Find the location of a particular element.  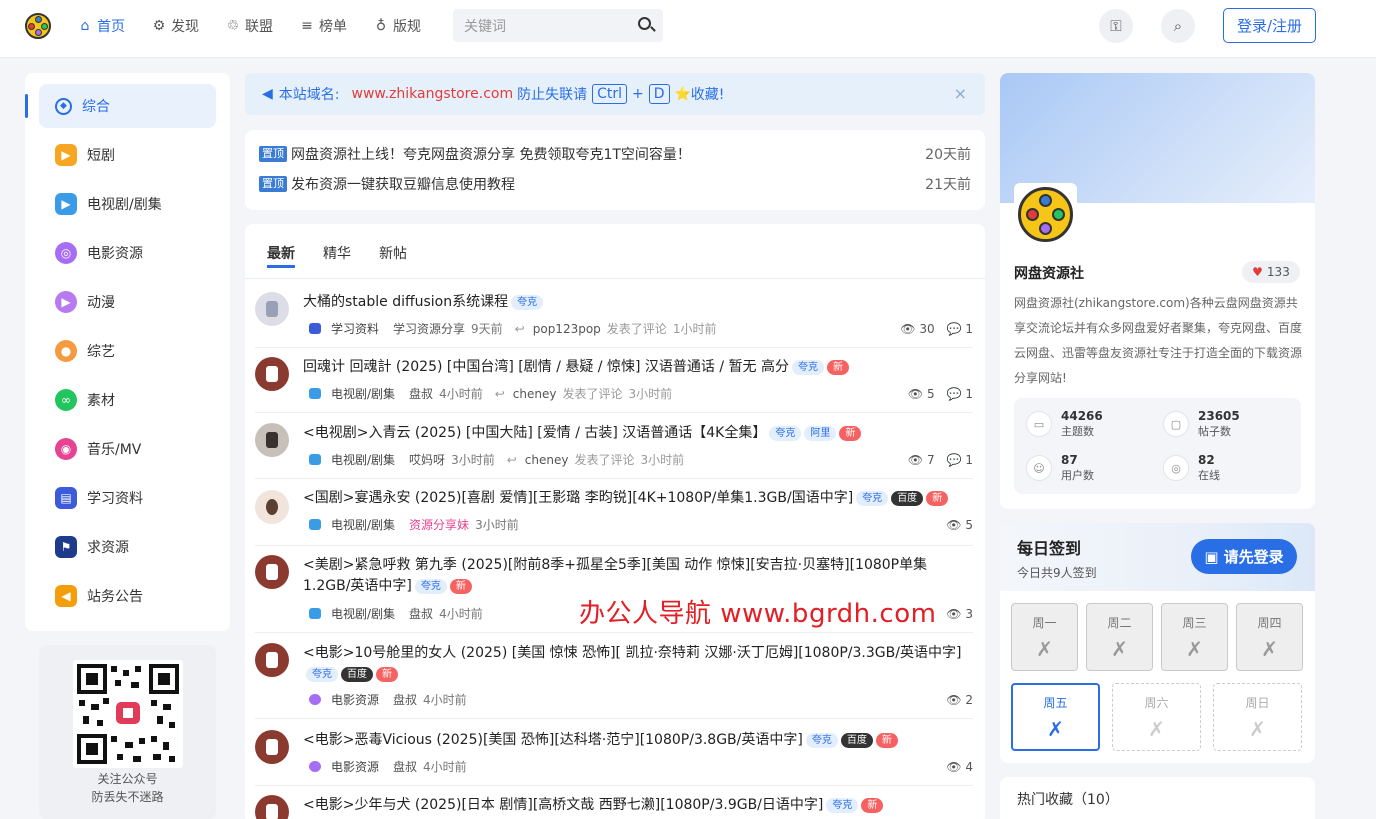

pinned-row: 置顶 网盘资源社上线！夸克网盘资源分享 免费领取夸克1T空间容量！ 20天前 is located at coordinates (615, 154).